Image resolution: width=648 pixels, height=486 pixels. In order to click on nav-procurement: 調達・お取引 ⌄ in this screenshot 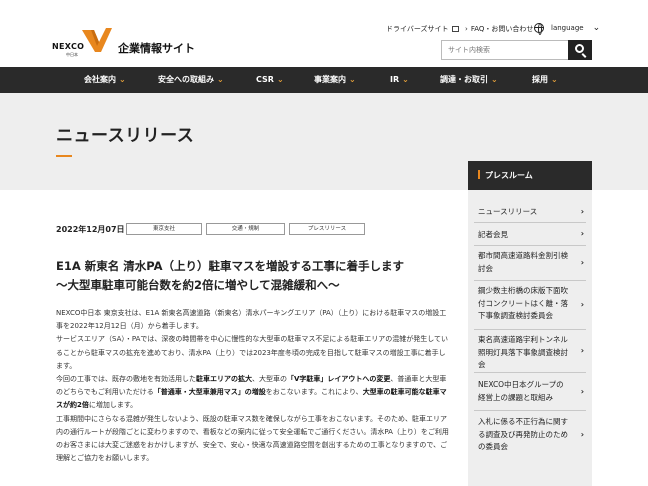, I will do `click(469, 80)`.